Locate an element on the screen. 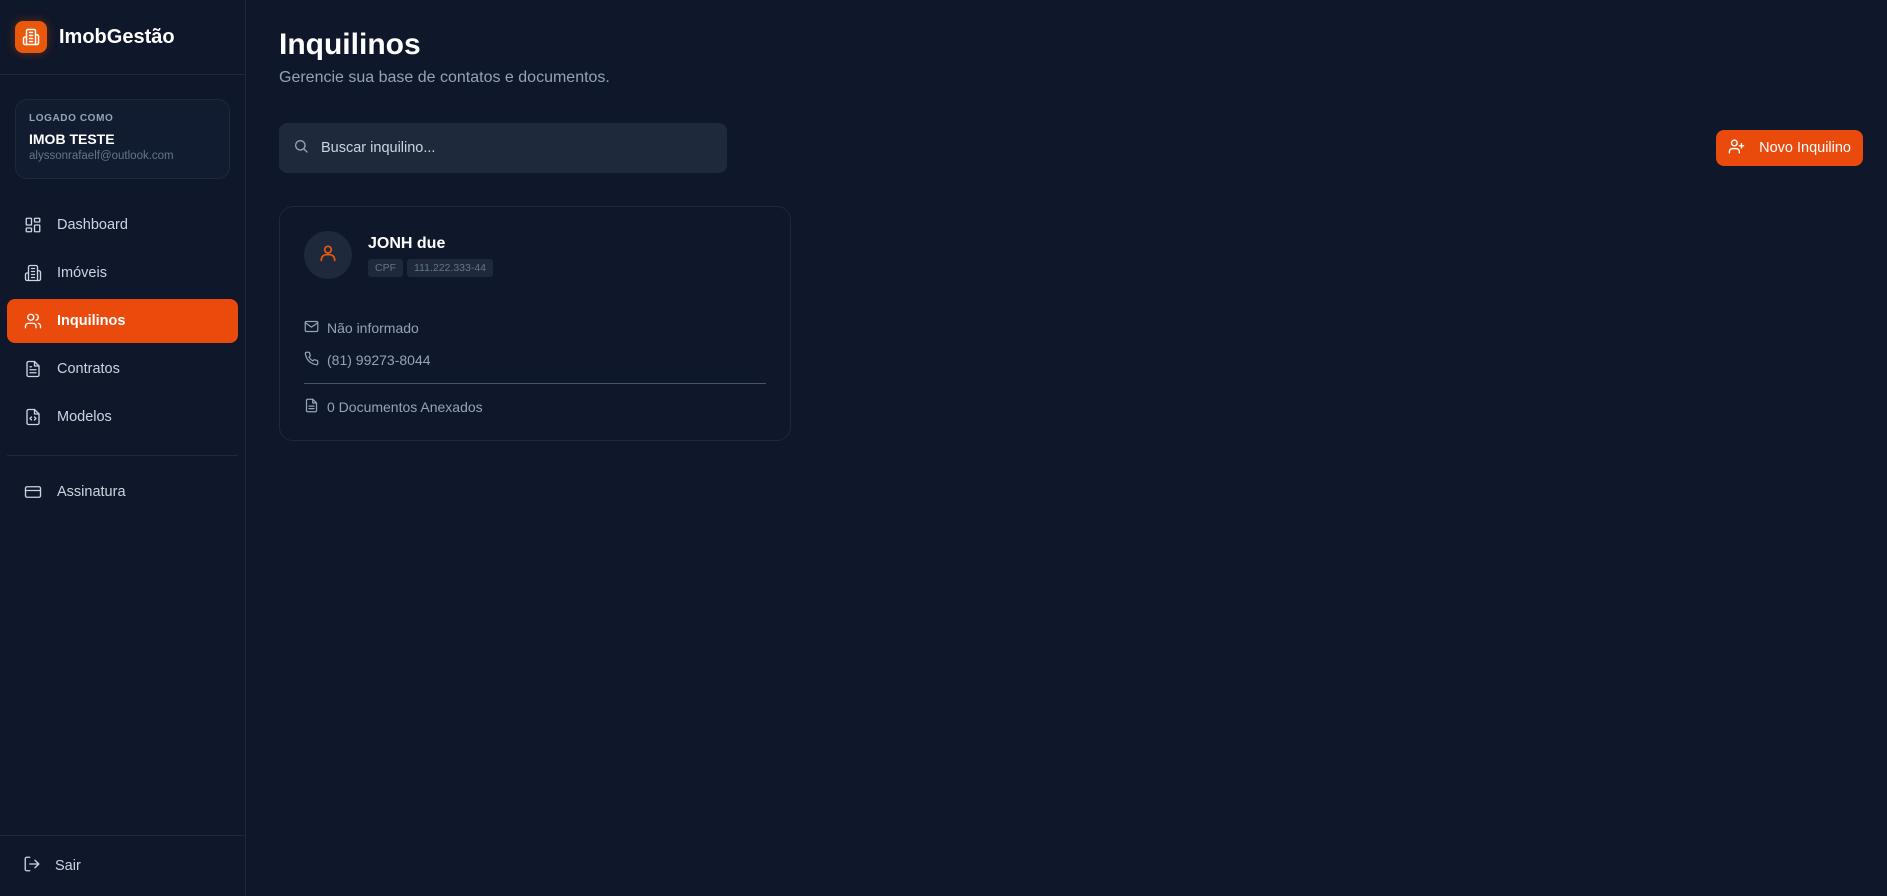  logout-label: Sair is located at coordinates (68, 866).